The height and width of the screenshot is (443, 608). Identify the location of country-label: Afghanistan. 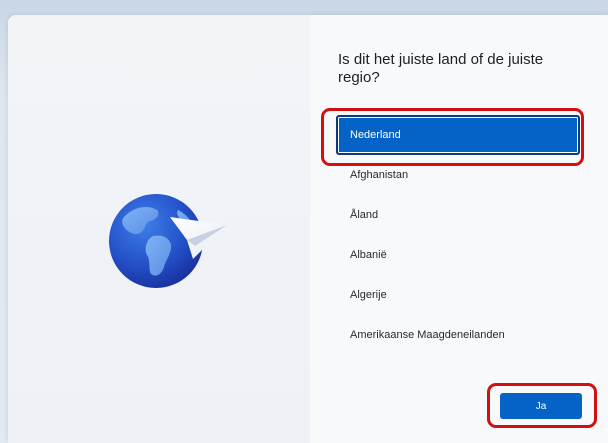
(379, 175).